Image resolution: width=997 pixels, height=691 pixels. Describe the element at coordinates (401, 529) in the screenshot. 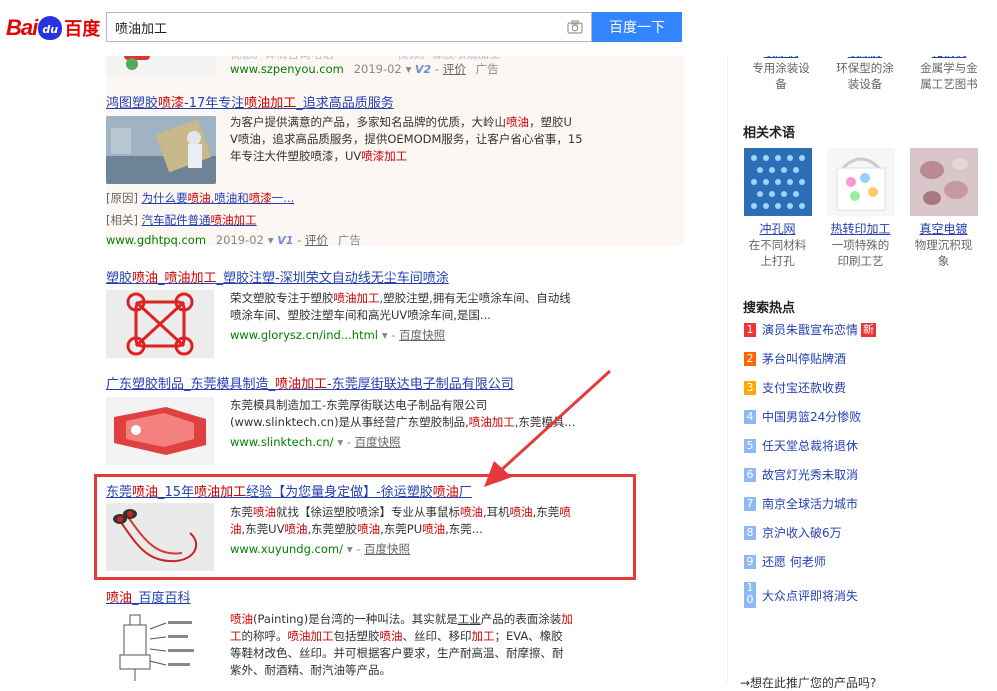

I see `desc-part: ,东莞PU` at that location.